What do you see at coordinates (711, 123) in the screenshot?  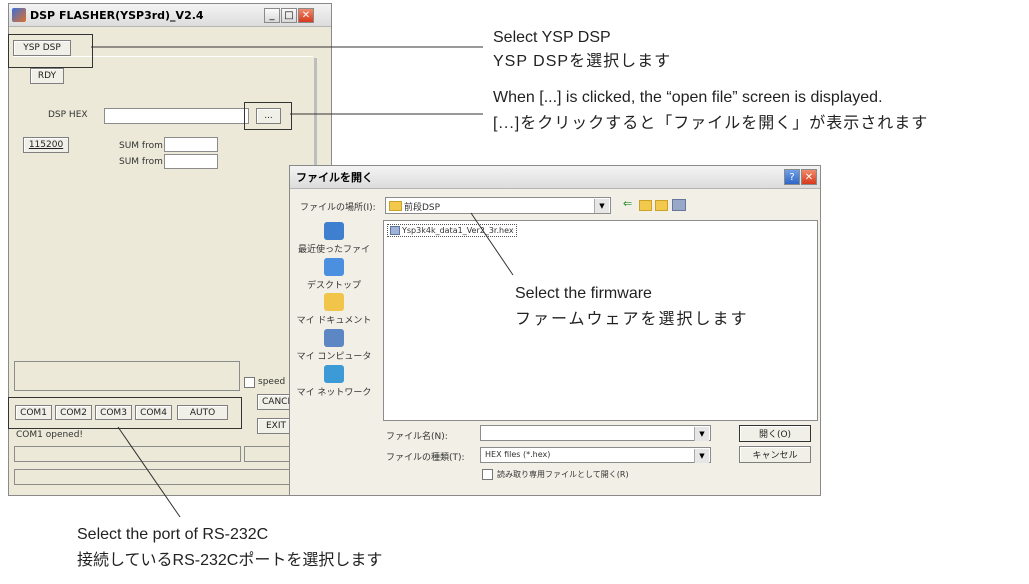 I see `annotation-browse-jp: [...]をクリックすると「ファイルを開く」が表示されます` at bounding box center [711, 123].